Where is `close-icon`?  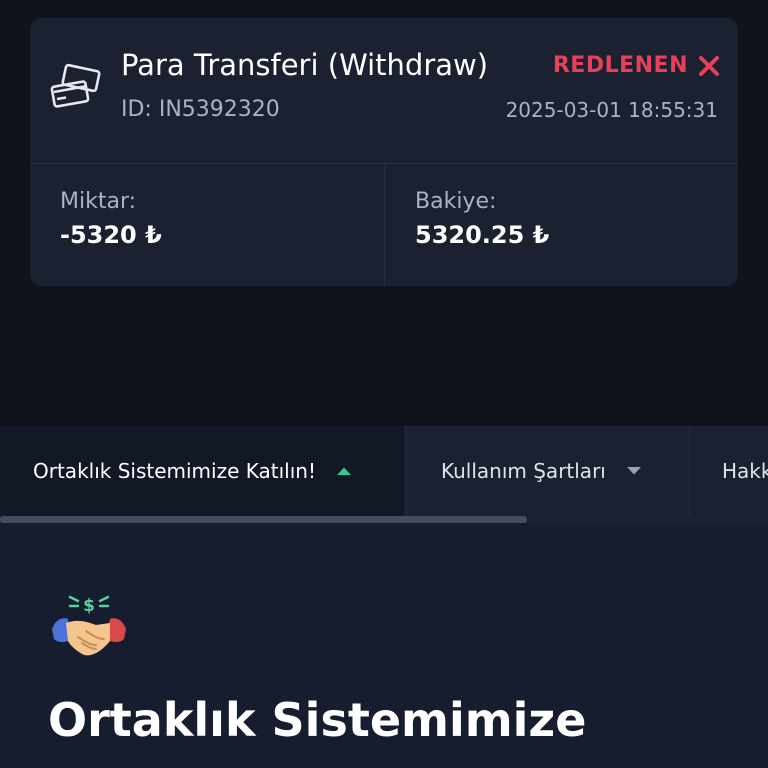 close-icon is located at coordinates (709, 65).